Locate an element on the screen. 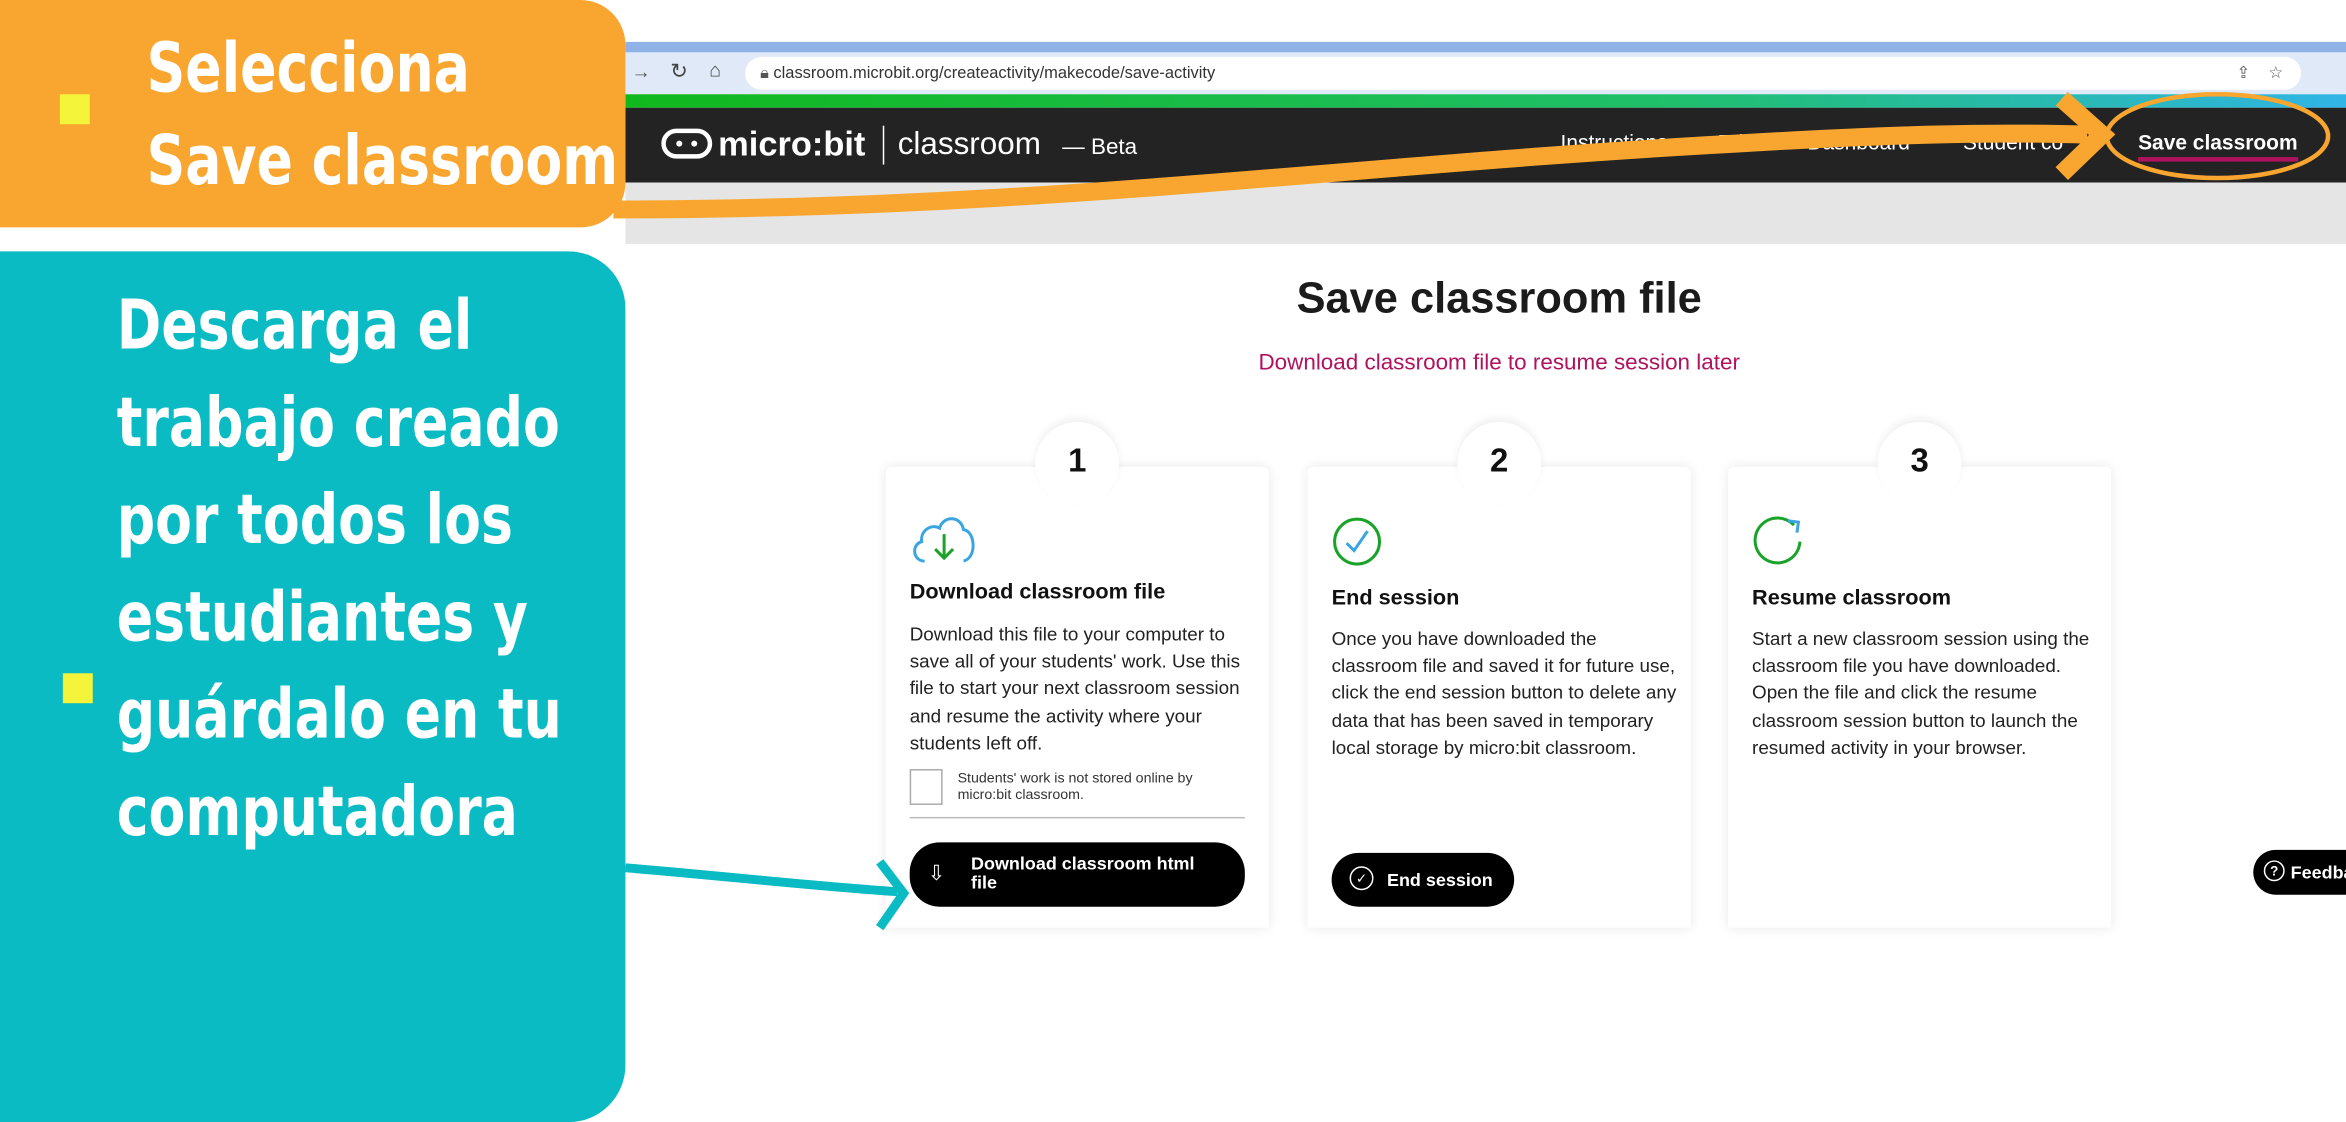 Image resolution: width=2346 pixels, height=1122 pixels. callout-line: Selecciona is located at coordinates (308, 67).